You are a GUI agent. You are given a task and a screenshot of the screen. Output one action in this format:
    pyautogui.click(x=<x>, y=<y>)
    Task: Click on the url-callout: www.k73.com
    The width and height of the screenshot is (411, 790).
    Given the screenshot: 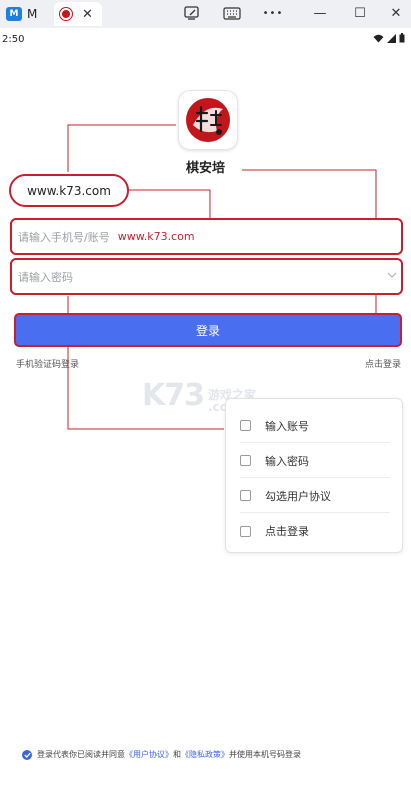 What is the action you would take?
    pyautogui.click(x=69, y=190)
    